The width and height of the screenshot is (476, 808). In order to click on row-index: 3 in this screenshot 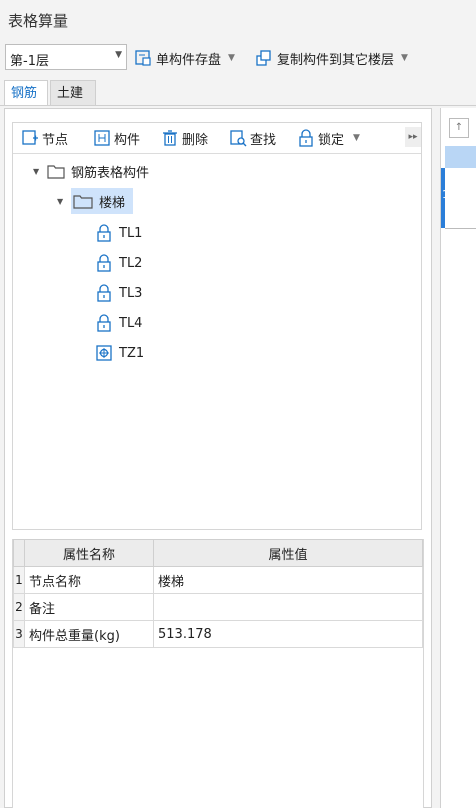, I will do `click(19, 634)`.